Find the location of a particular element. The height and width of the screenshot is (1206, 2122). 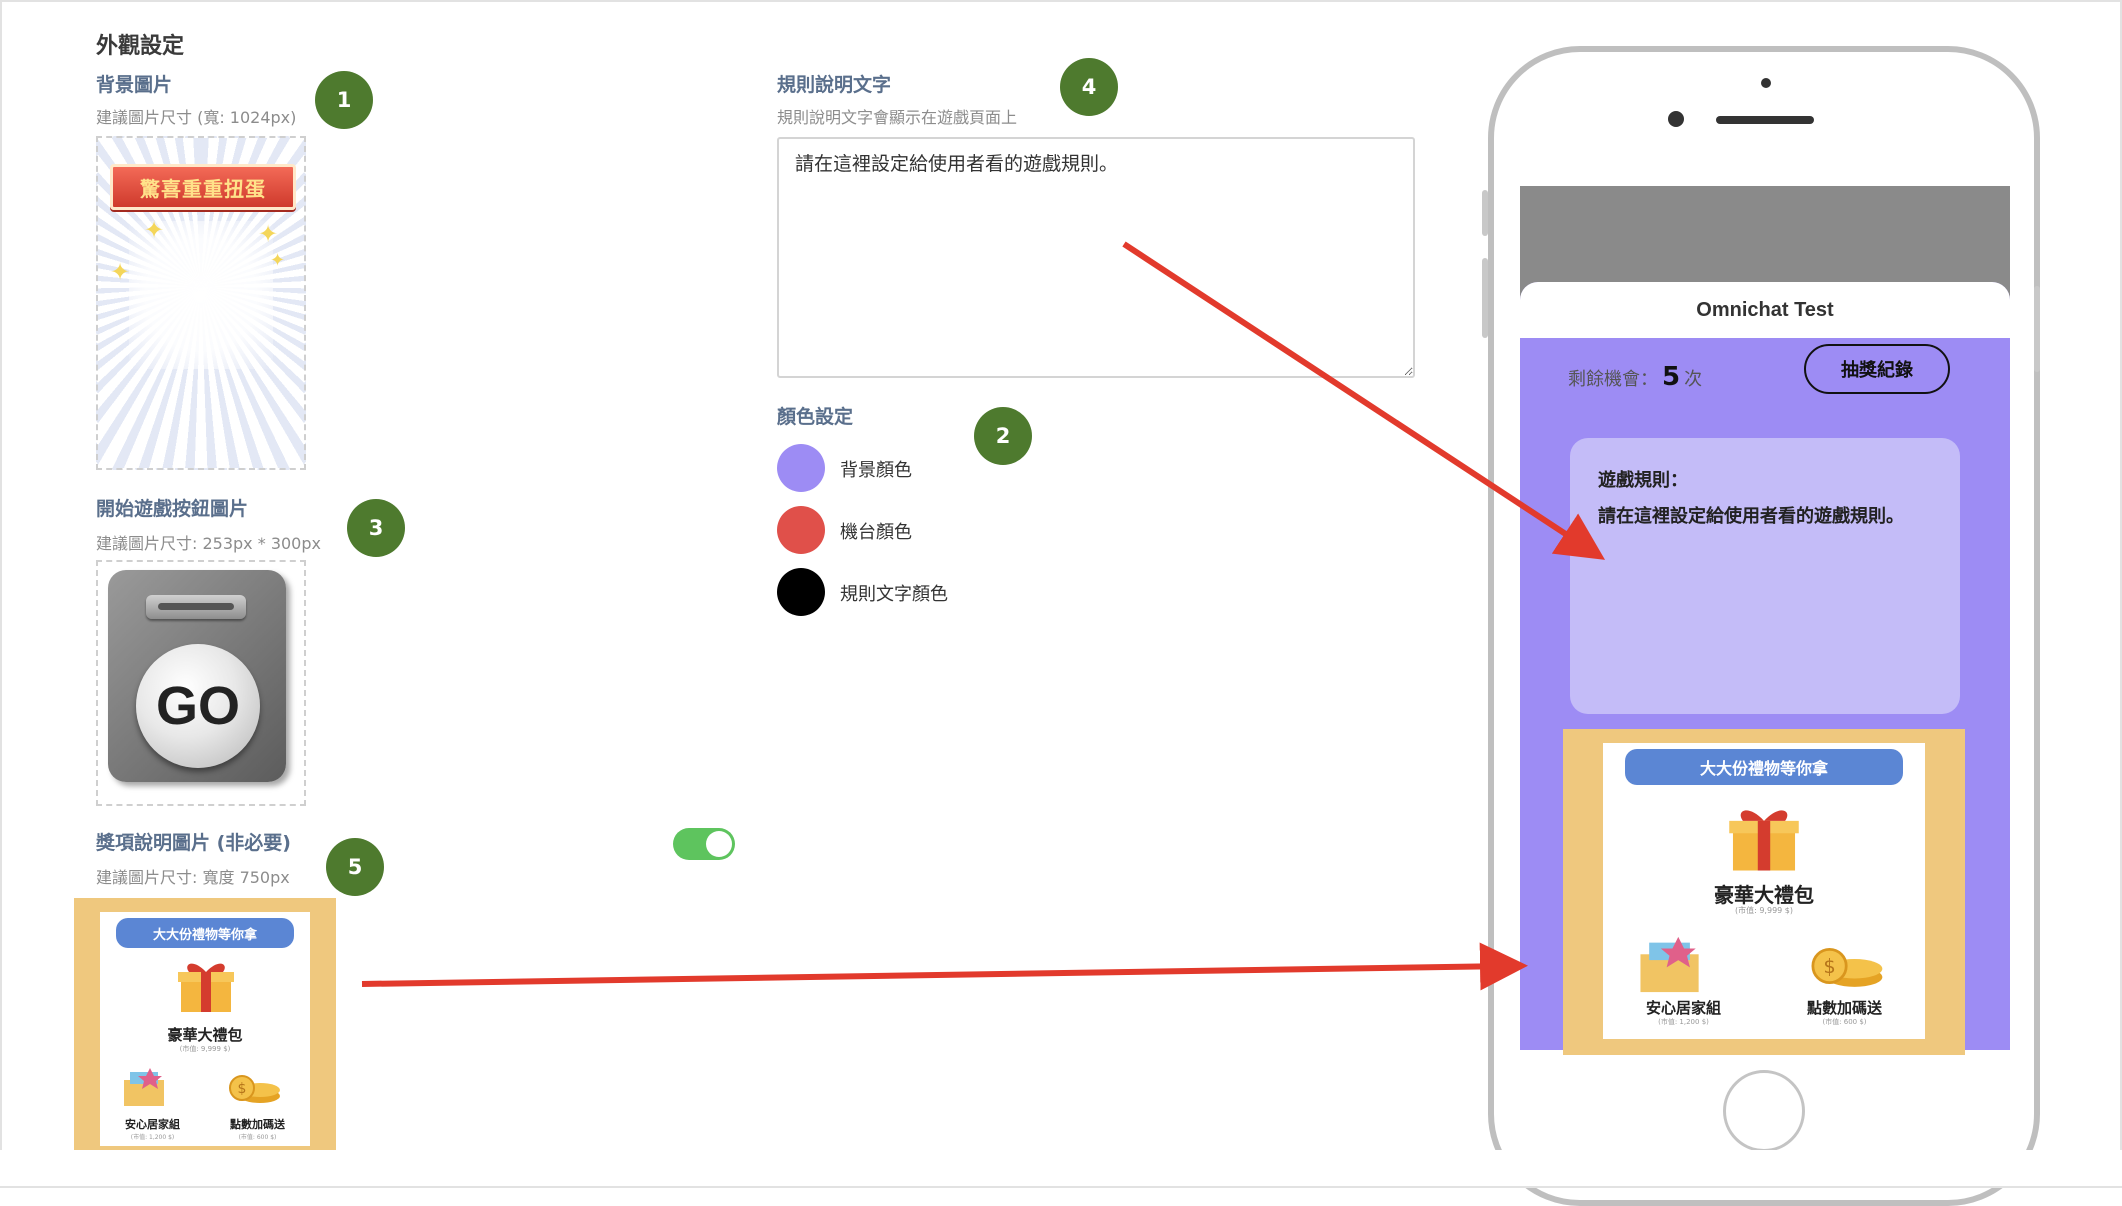

section-title: 外觀設定 is located at coordinates (140, 46).